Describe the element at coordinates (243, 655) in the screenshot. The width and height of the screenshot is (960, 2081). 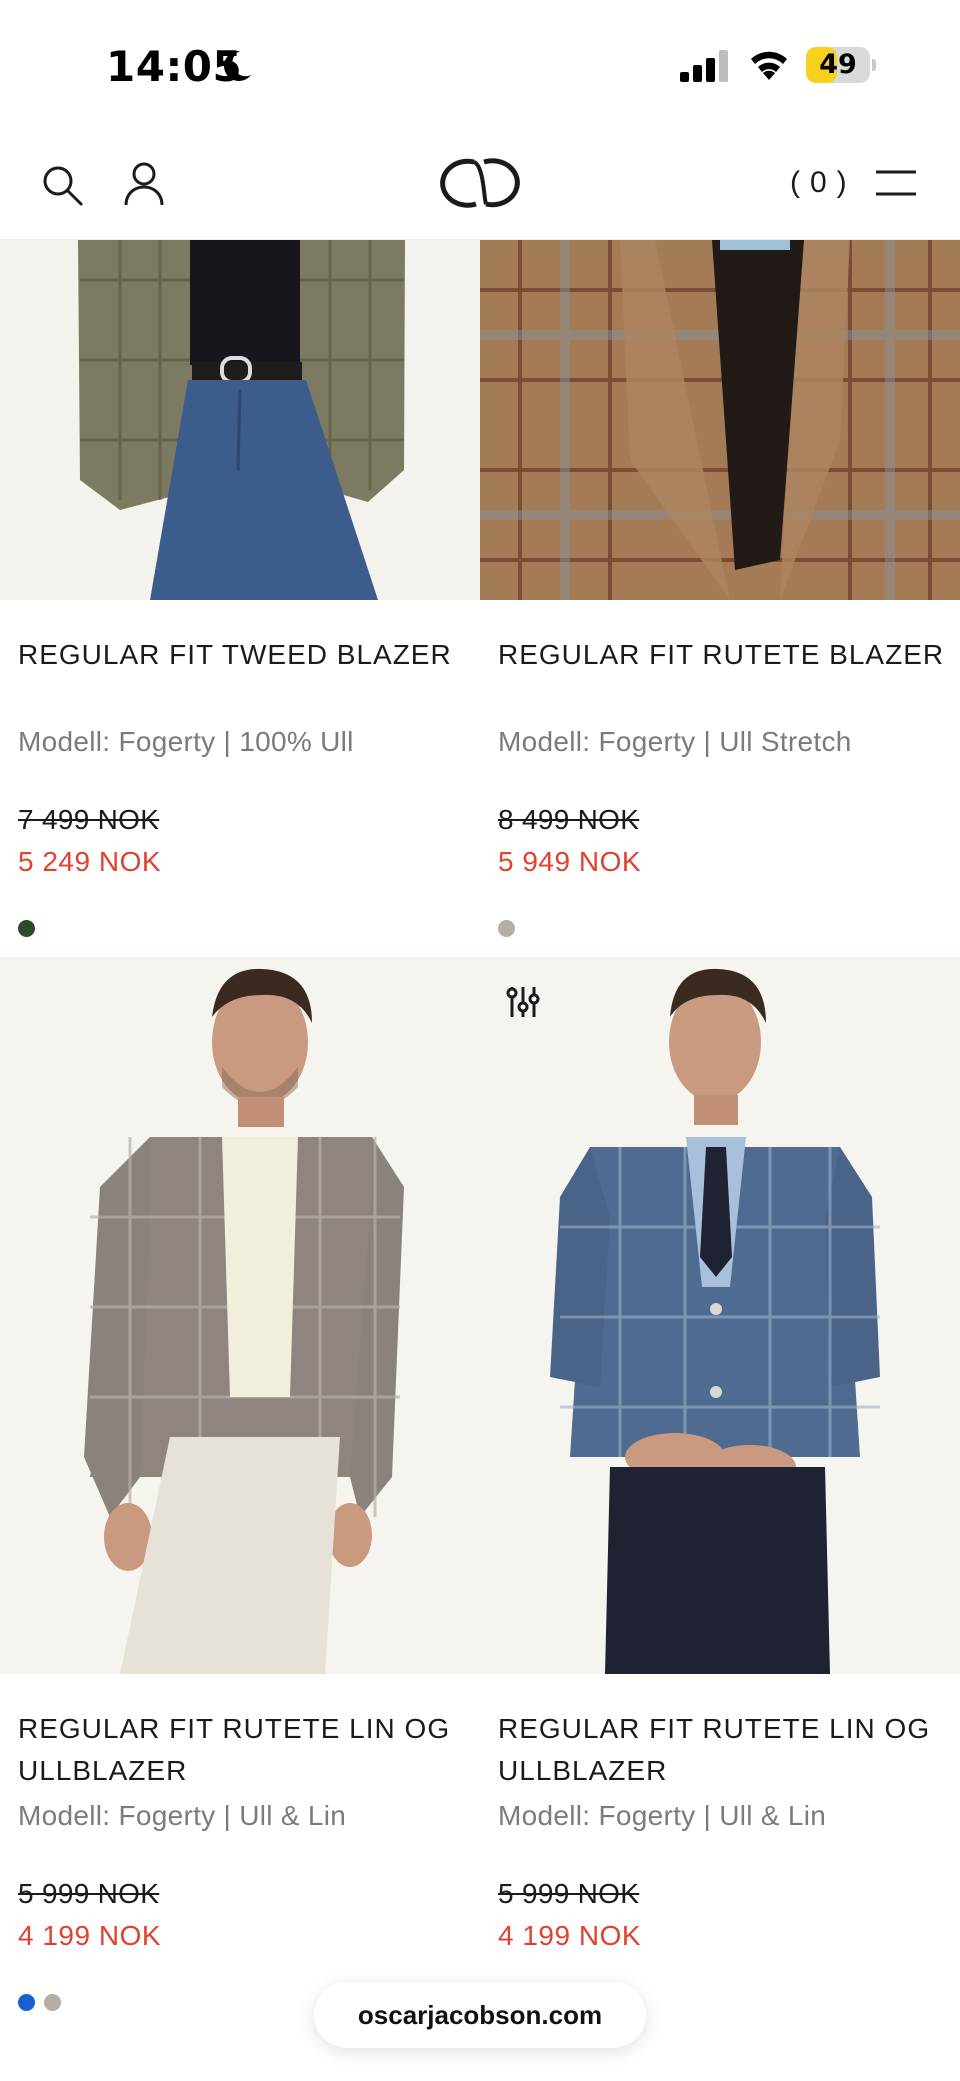
I see `product-title: REGULAR FIT TWEED BLAZER` at that location.